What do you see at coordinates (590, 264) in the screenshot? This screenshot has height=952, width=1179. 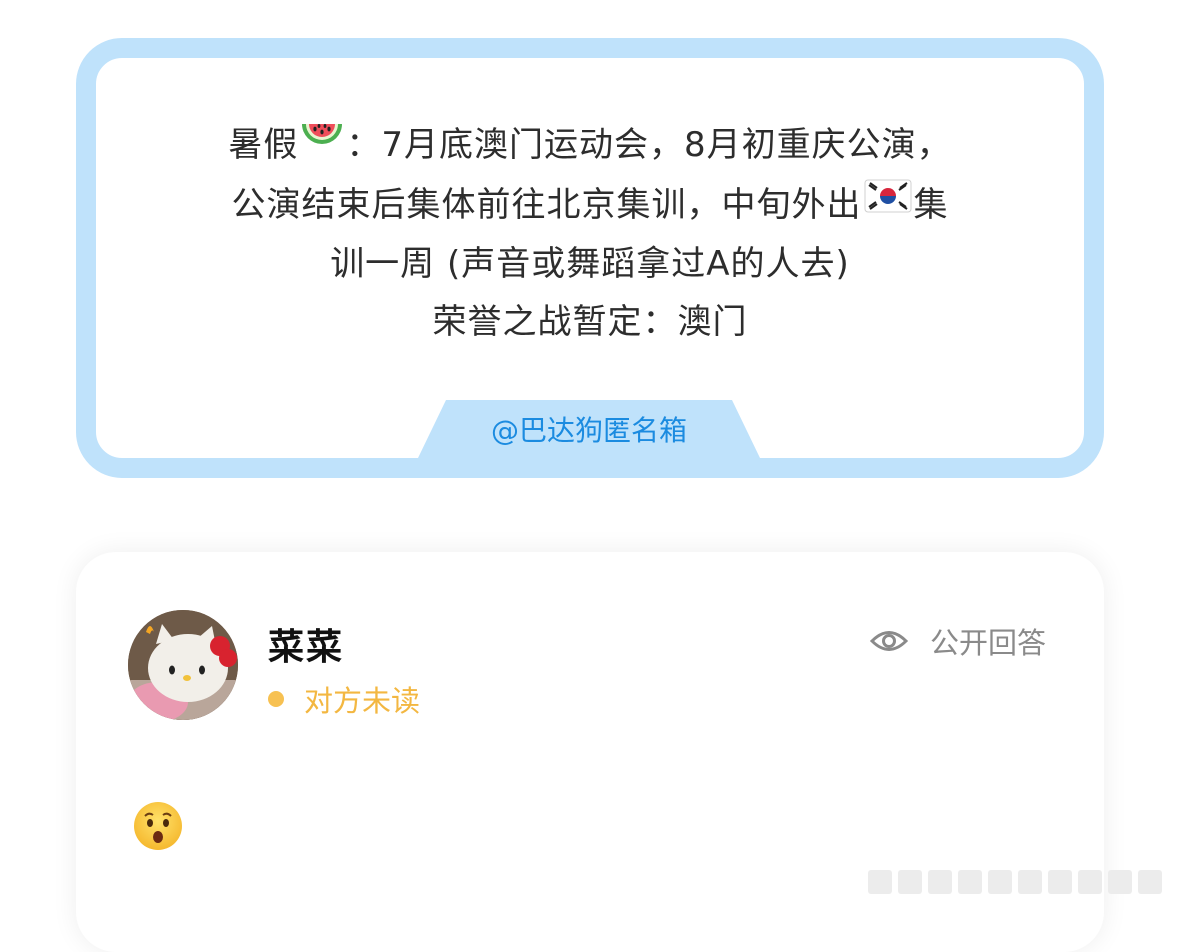 I see `question-line-3: 训一周 (声音或舞蹈拿过A的人去)` at bounding box center [590, 264].